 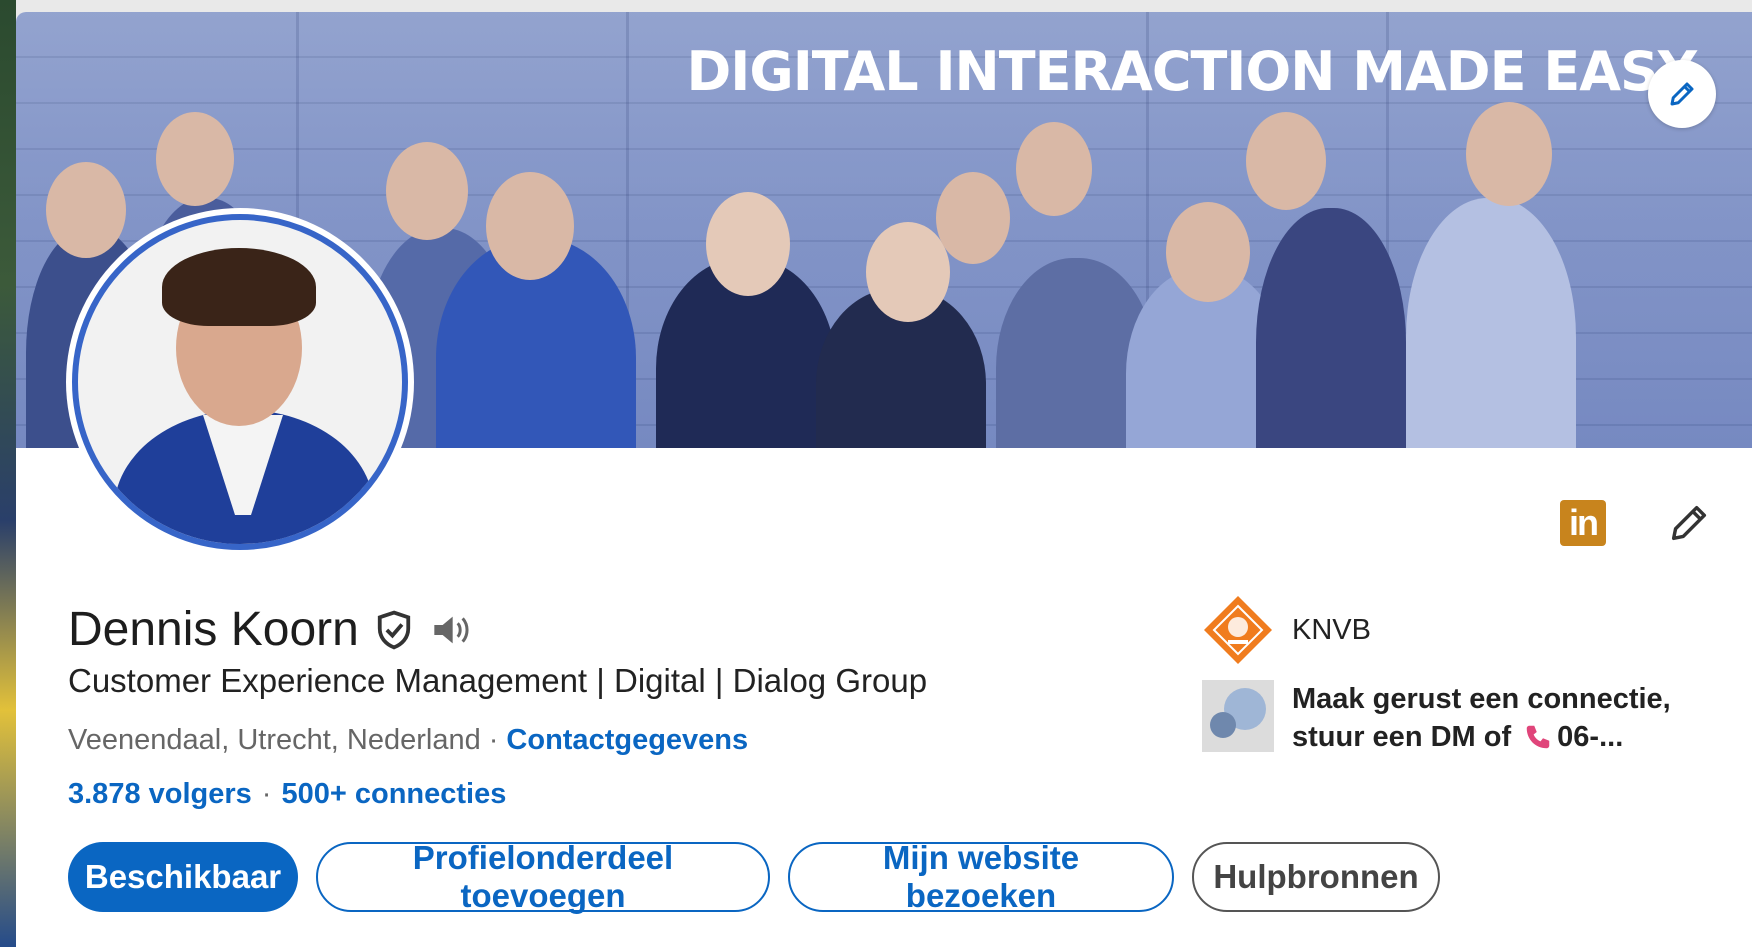 I want to click on edit-banner-button, so click(x=1682, y=94).